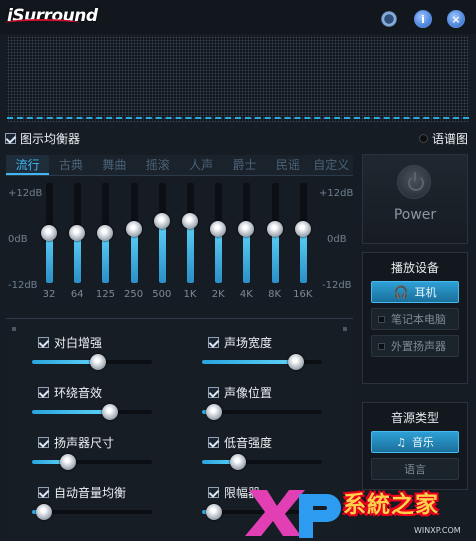 The width and height of the screenshot is (476, 541). Describe the element at coordinates (28, 165) in the screenshot. I see `tab-pop: 流行` at that location.